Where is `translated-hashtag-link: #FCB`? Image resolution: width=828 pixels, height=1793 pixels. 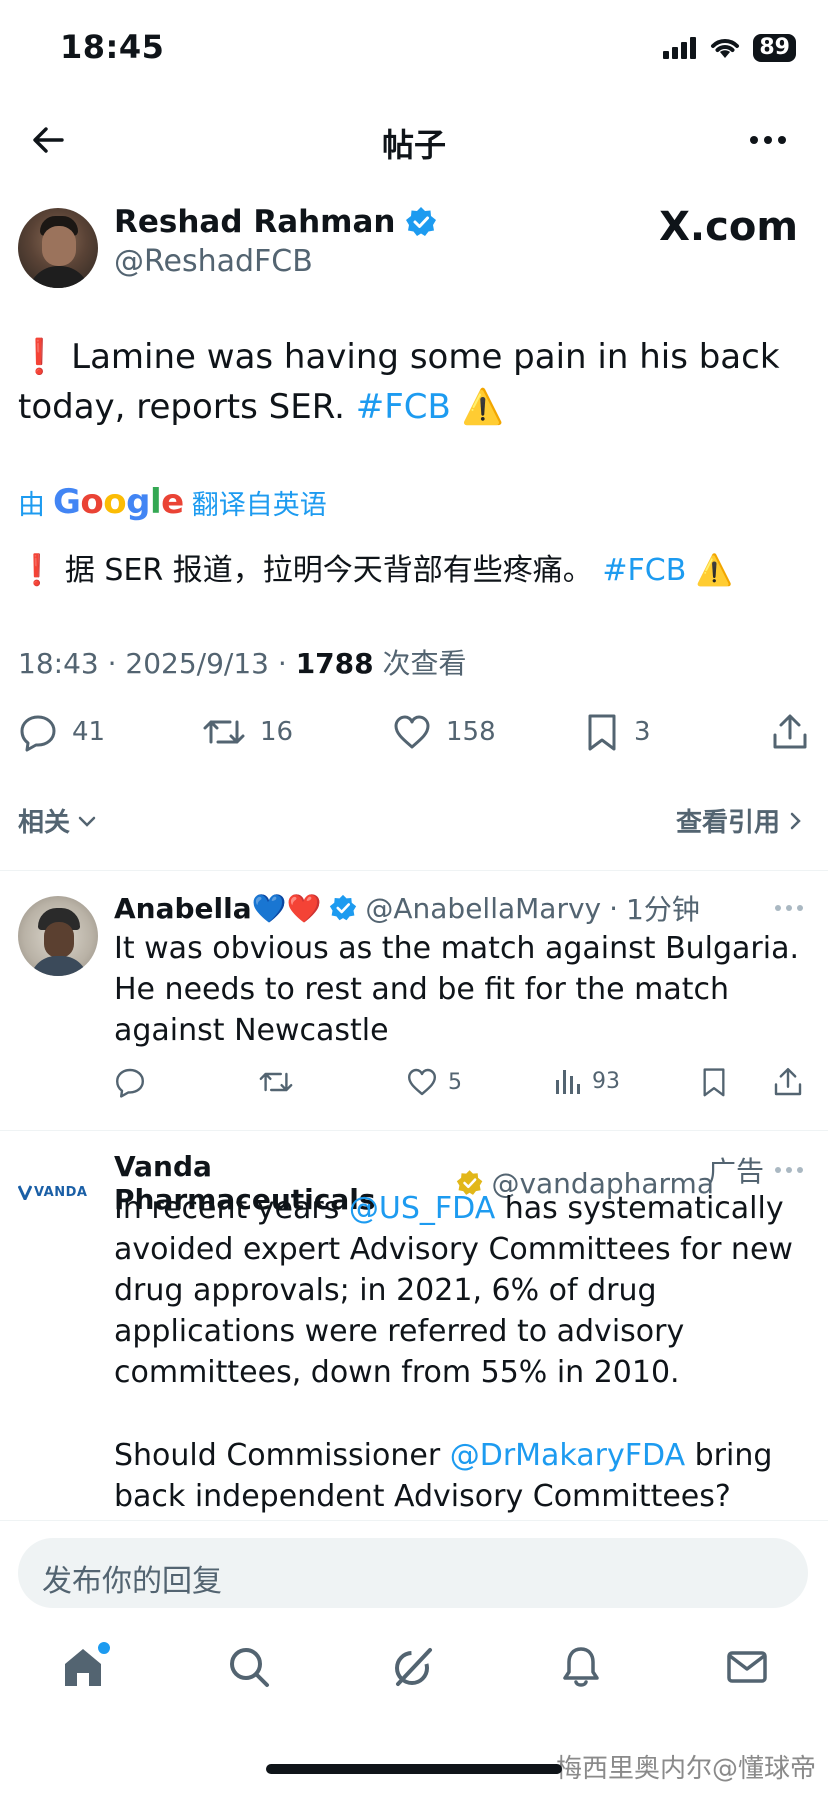 translated-hashtag-link: #FCB is located at coordinates (644, 570).